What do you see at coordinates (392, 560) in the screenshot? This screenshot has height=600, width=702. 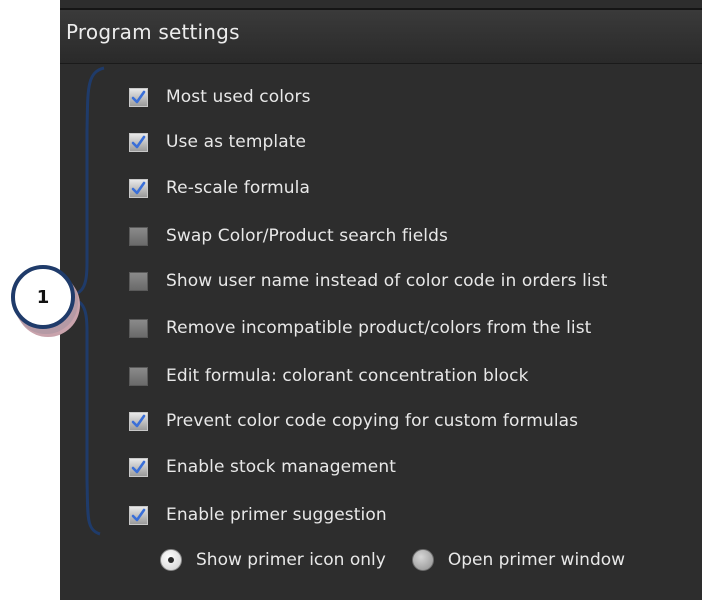 I see `primer-option-group: Show primer icon only Open primer window` at bounding box center [392, 560].